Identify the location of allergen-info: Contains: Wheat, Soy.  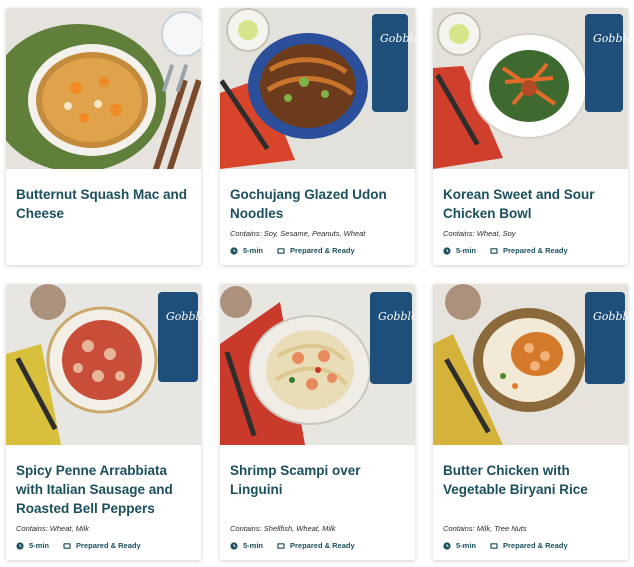
(479, 233).